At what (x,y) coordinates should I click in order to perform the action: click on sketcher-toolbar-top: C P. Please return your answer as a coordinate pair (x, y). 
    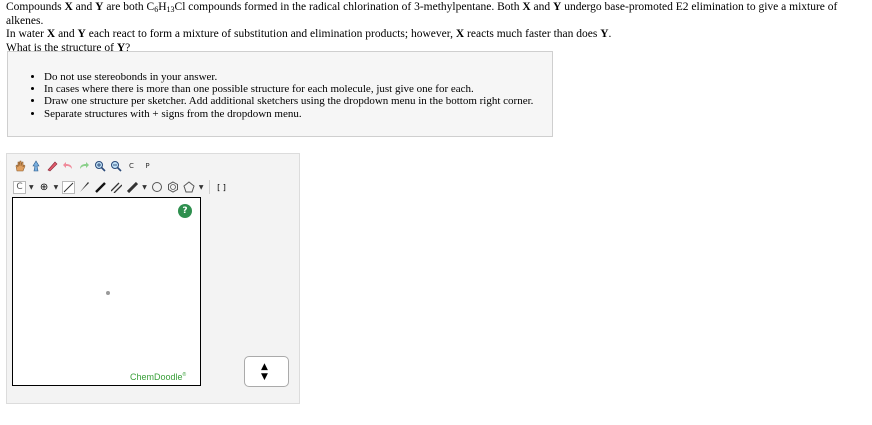
    Looking at the image, I should click on (85, 166).